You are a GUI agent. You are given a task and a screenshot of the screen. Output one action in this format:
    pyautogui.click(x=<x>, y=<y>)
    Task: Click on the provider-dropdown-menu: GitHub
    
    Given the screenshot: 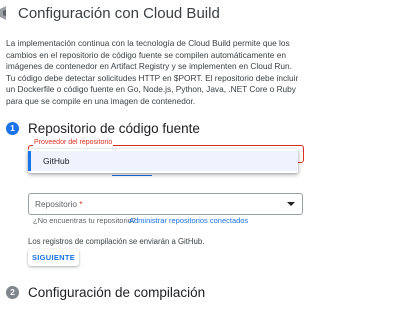 What is the action you would take?
    pyautogui.click(x=163, y=161)
    